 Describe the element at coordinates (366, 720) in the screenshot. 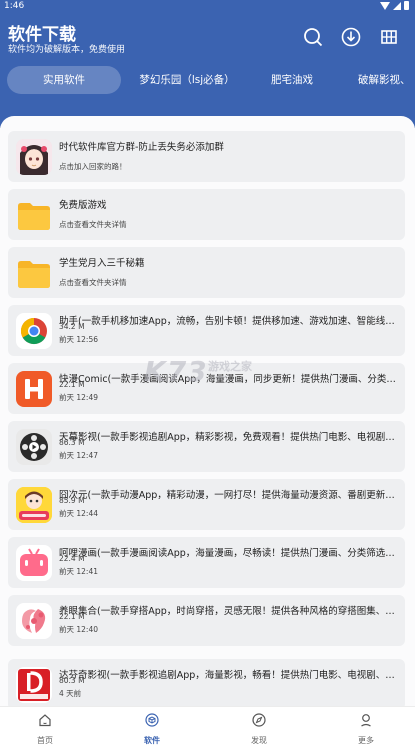

I see `person-icon` at that location.